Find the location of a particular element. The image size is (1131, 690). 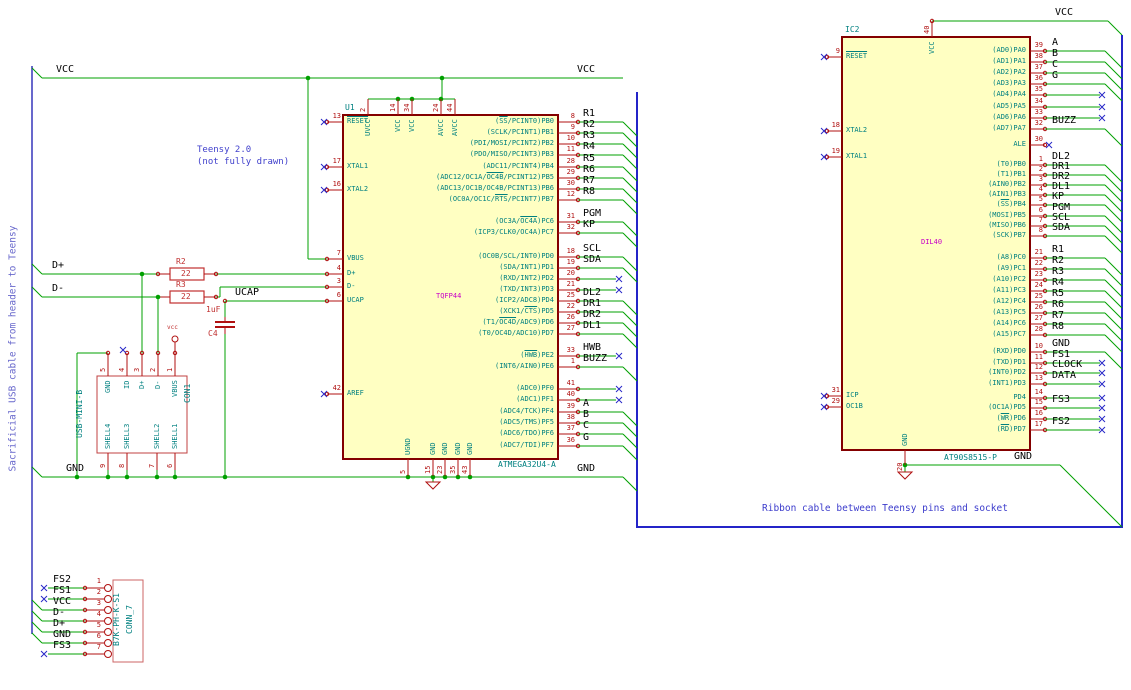

net-label-ic2-vcc: VCC is located at coordinates (1064, 13).